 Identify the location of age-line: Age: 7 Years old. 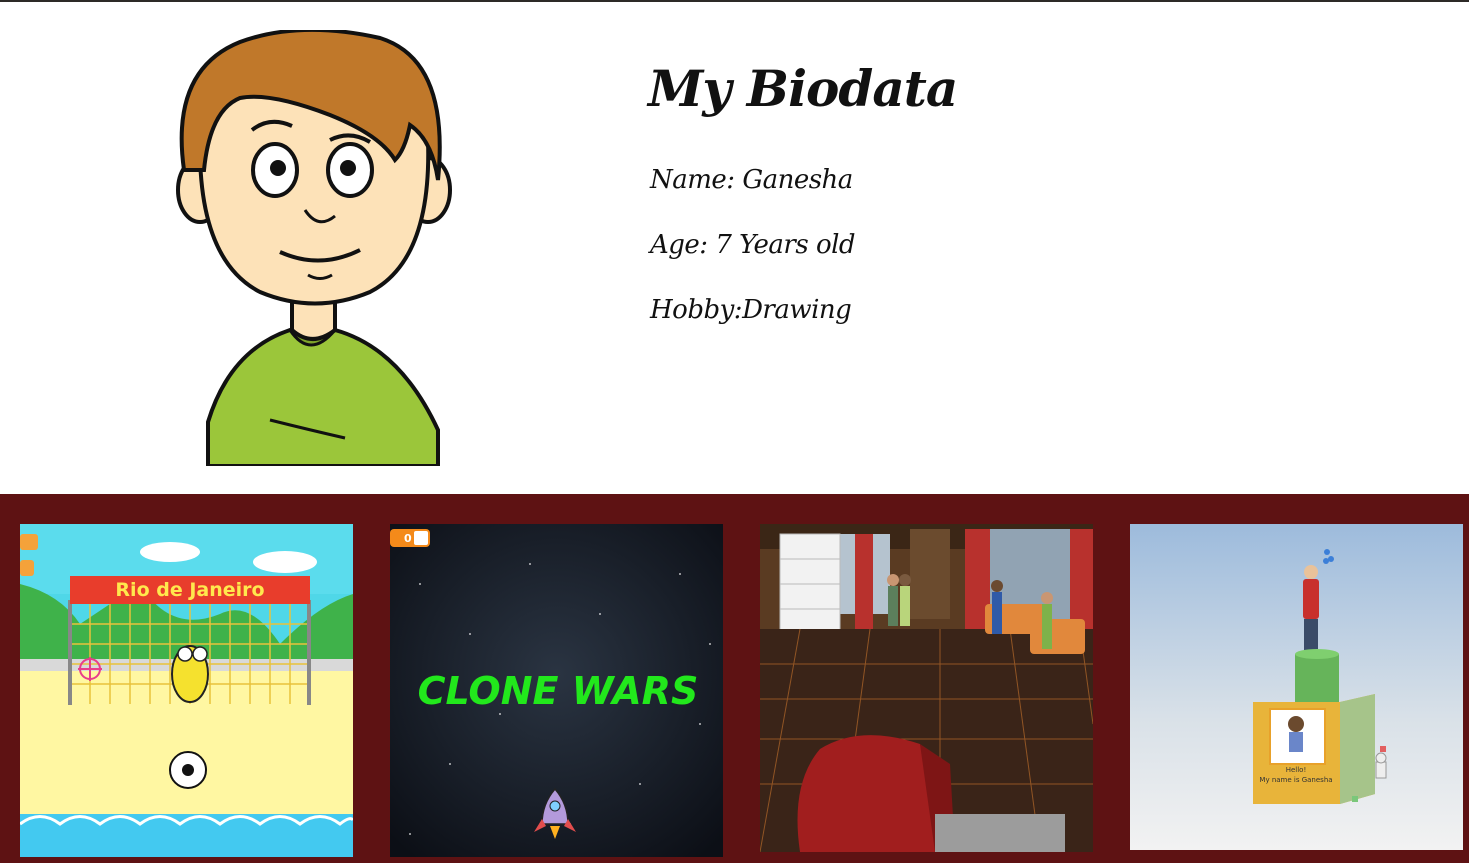
(753, 245).